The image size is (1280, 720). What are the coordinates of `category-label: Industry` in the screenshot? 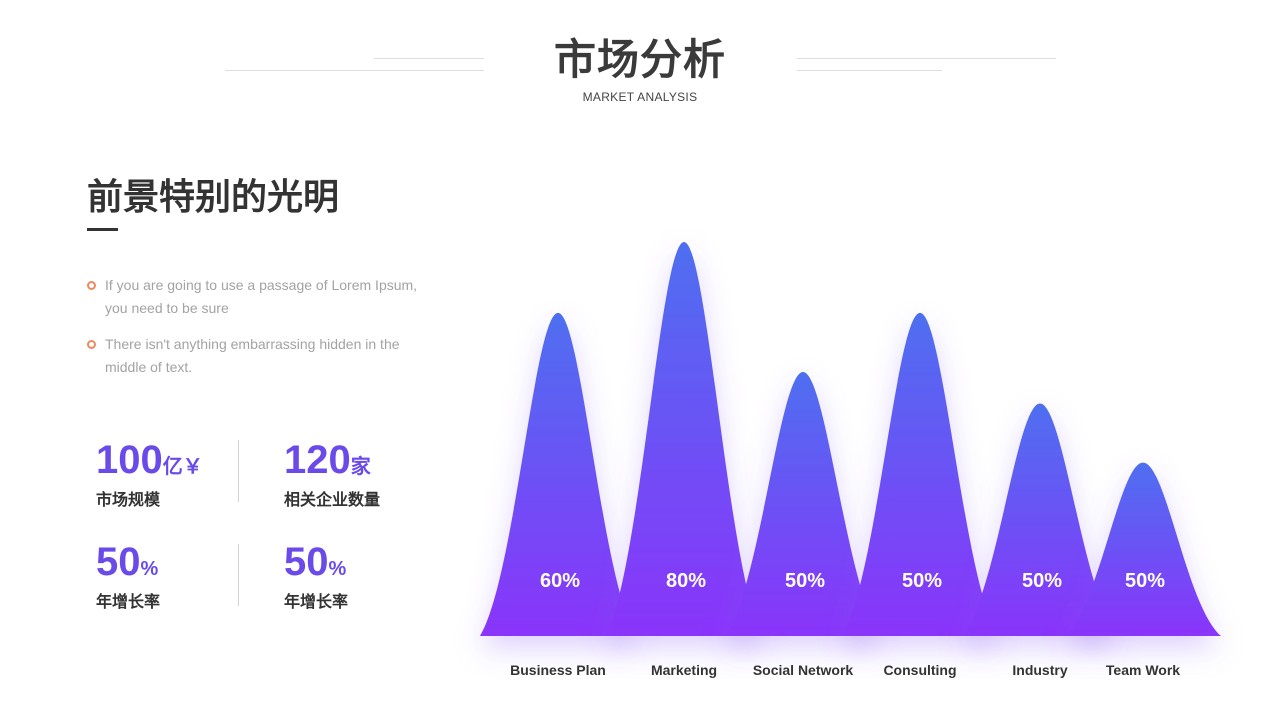 It's located at (1039, 670).